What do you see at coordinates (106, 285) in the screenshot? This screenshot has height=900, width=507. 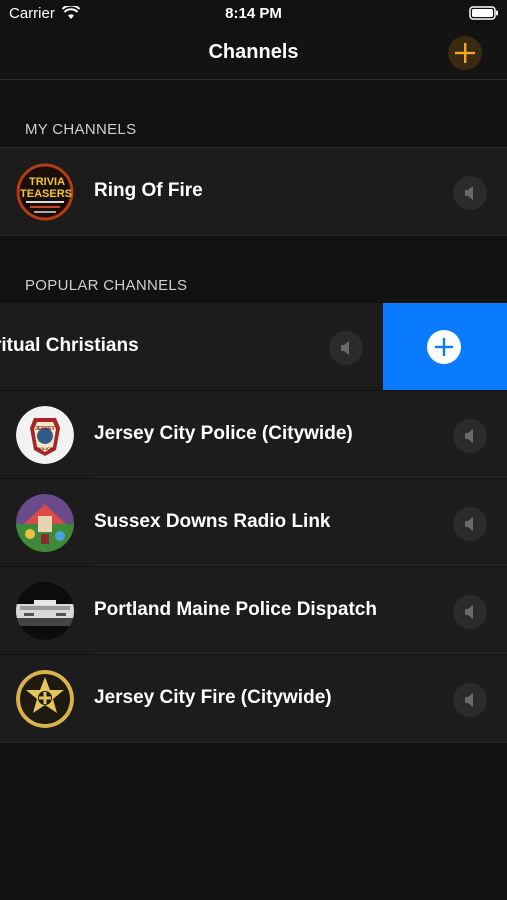 I see `section-header-popular-channels: POPULAR CHANNELS` at bounding box center [106, 285].